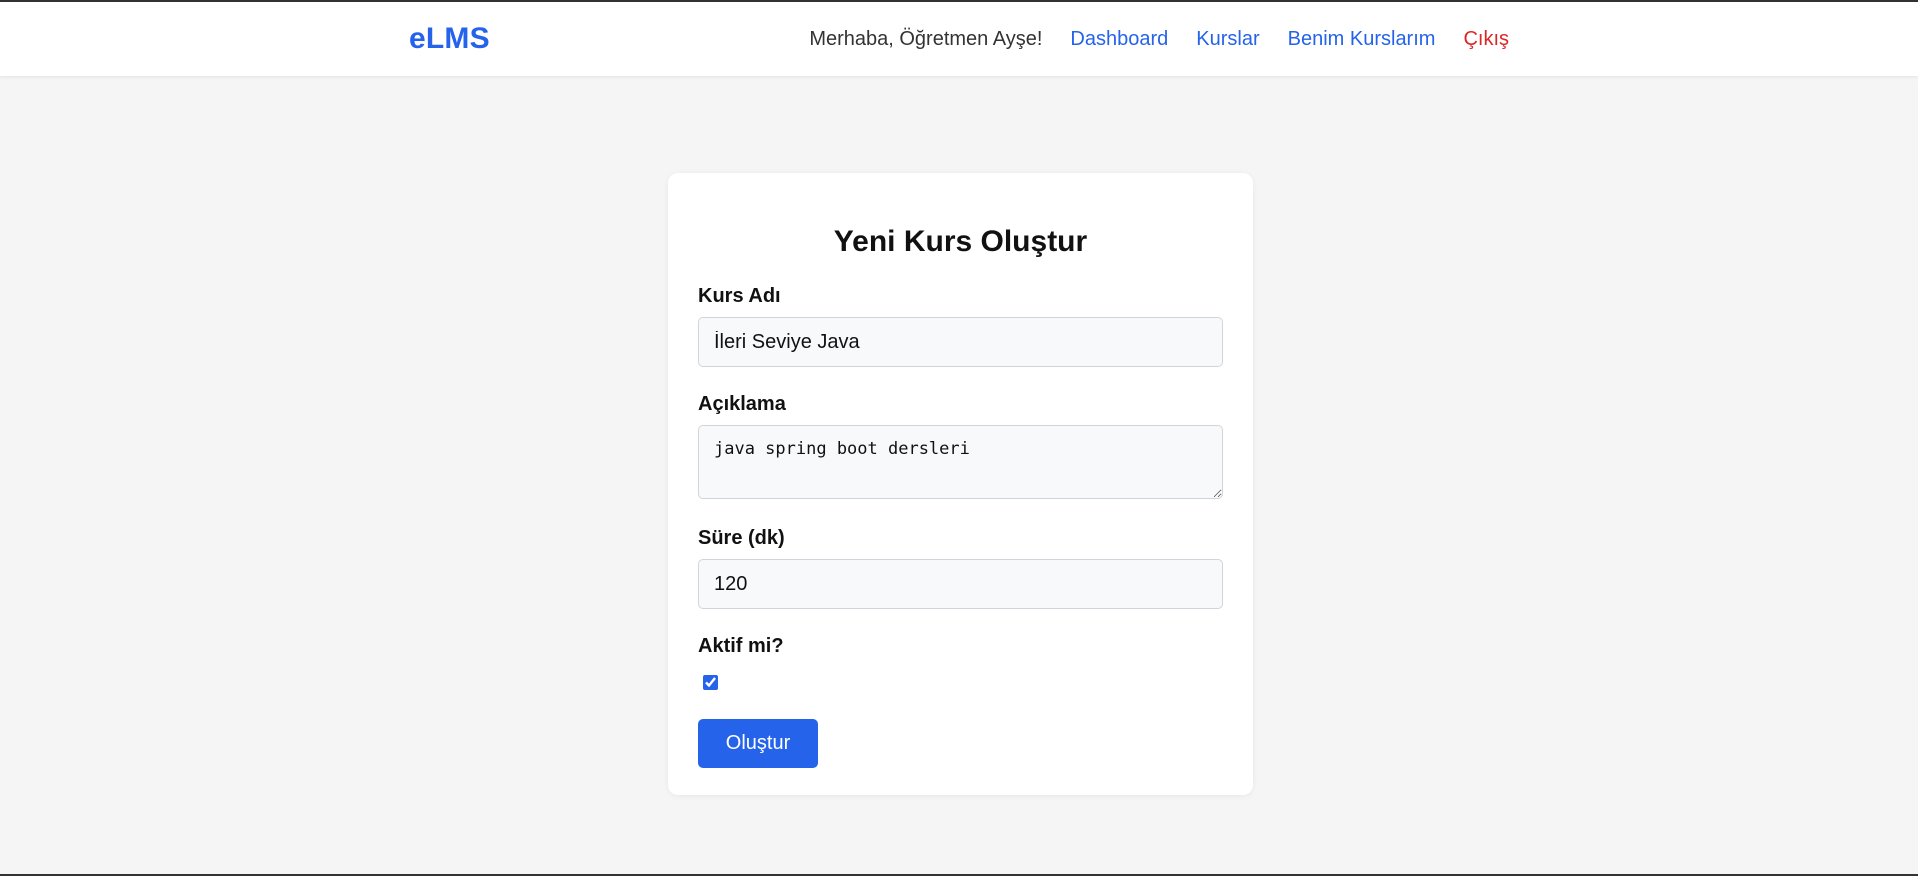 The width and height of the screenshot is (1918, 876). Describe the element at coordinates (960, 342) in the screenshot. I see `course-name-input` at that location.